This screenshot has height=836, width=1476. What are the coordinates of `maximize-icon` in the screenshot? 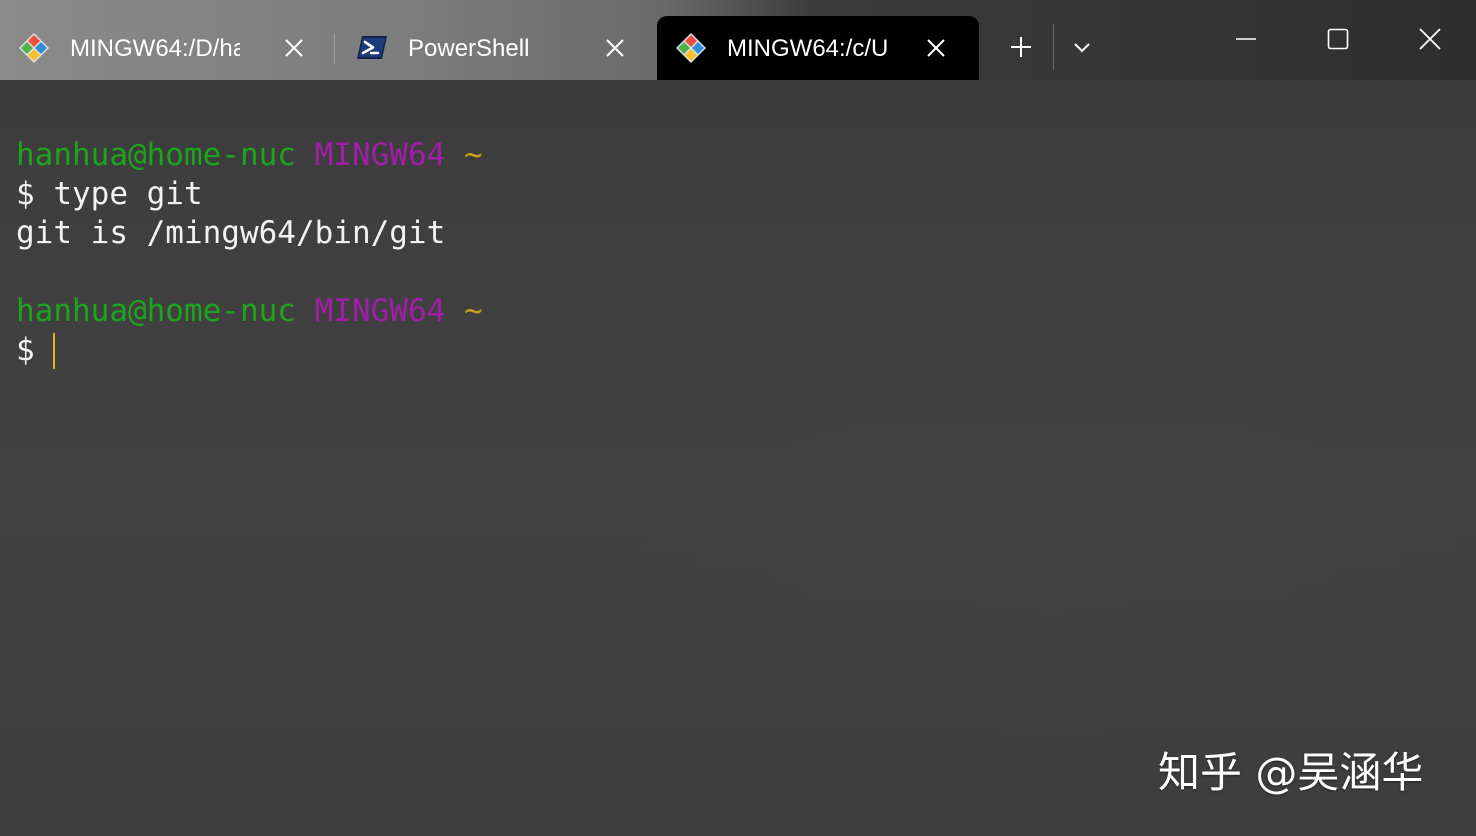 It's located at (1338, 39).